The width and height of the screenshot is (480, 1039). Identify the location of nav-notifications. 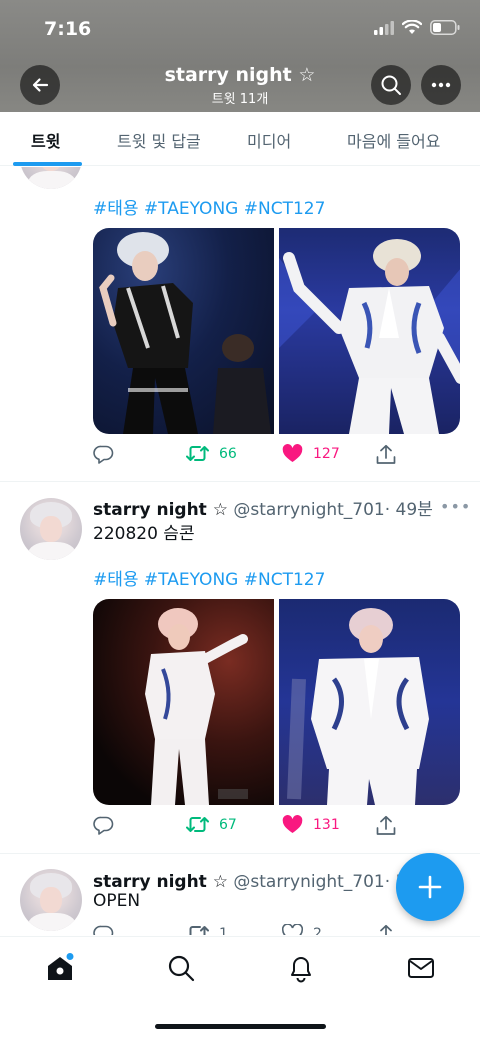
(301, 968).